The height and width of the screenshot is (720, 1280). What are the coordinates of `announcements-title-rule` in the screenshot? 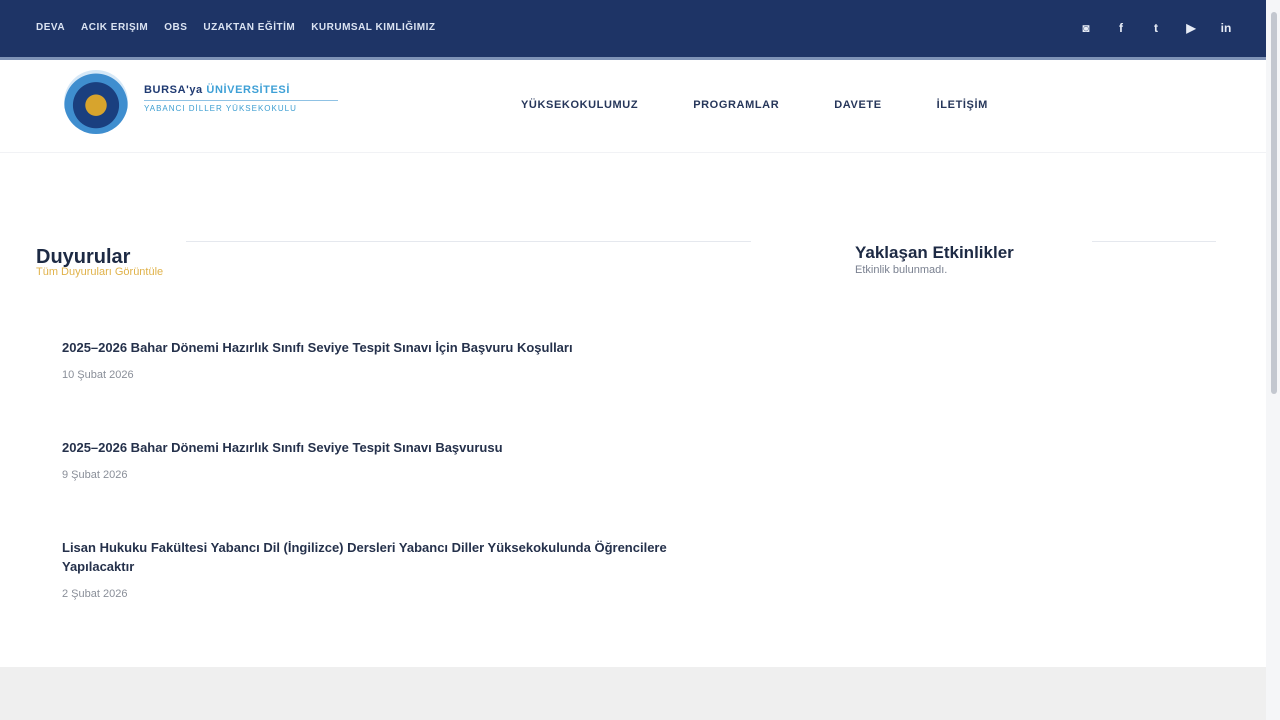 It's located at (468, 241).